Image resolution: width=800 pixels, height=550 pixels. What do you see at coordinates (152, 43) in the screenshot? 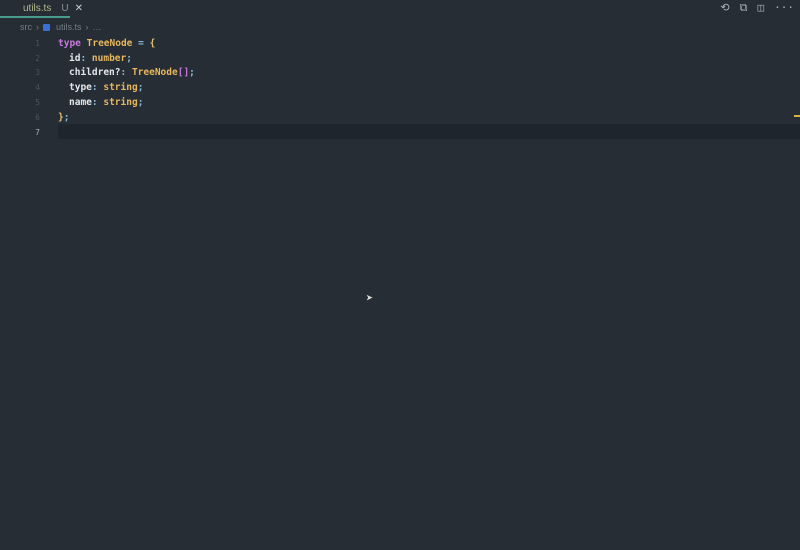
I see `brace: {` at bounding box center [152, 43].